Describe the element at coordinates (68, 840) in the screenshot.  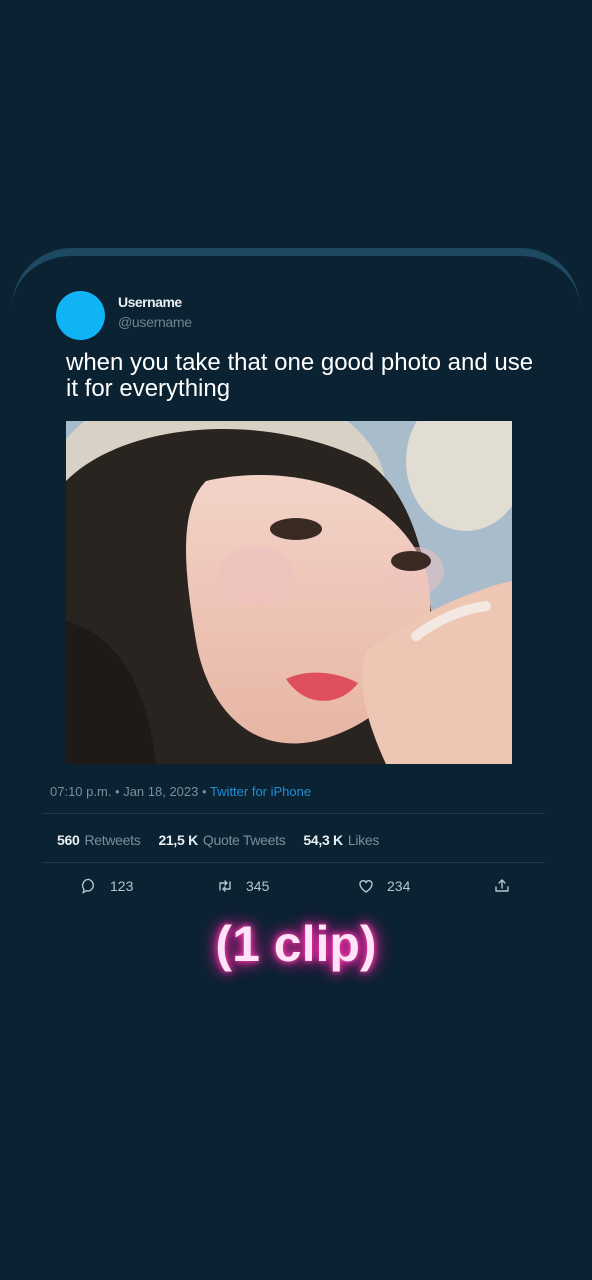
I see `retweets-count: 560` at that location.